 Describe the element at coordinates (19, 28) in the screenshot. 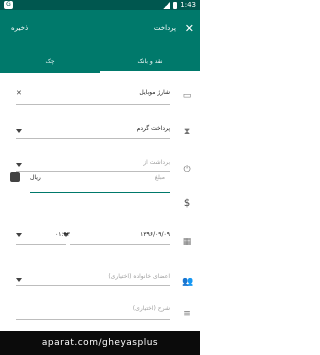

I see `save-button: ذخیره` at that location.